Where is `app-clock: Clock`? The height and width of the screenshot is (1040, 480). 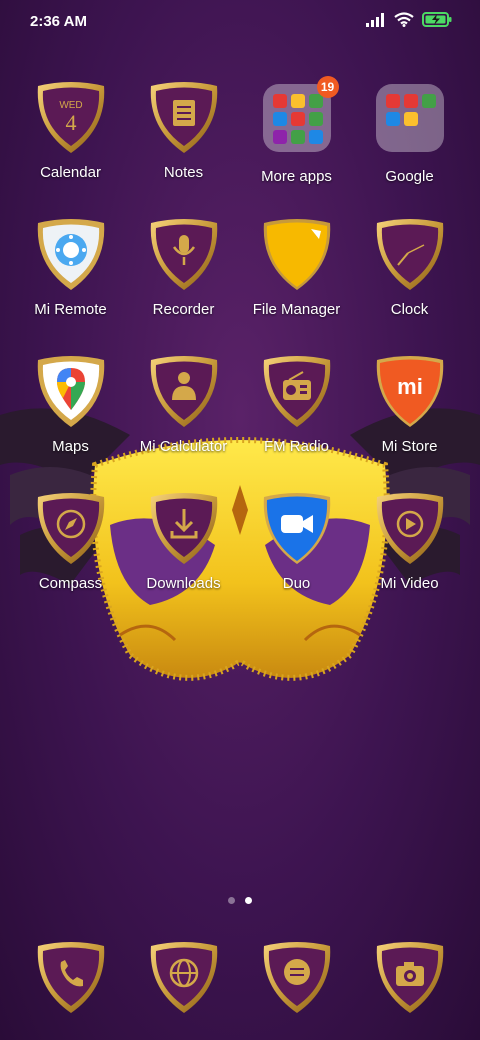 app-clock: Clock is located at coordinates (409, 267).